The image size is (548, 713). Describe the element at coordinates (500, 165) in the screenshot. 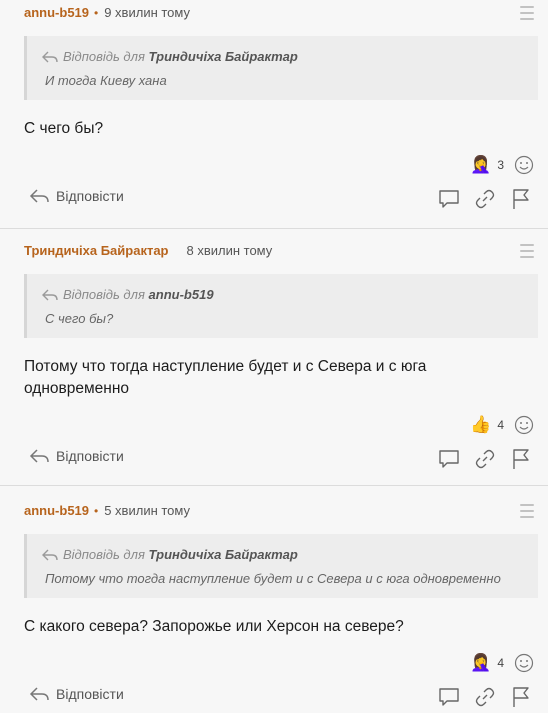

I see `reaction-count: 3` at that location.